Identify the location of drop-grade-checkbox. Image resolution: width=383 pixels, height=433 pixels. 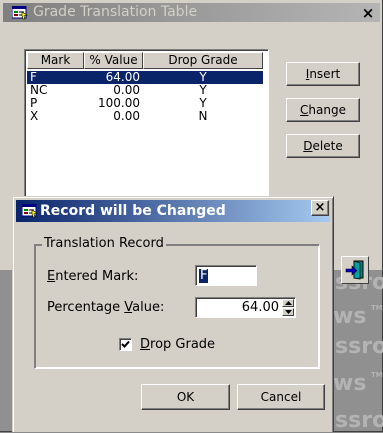
(125, 344).